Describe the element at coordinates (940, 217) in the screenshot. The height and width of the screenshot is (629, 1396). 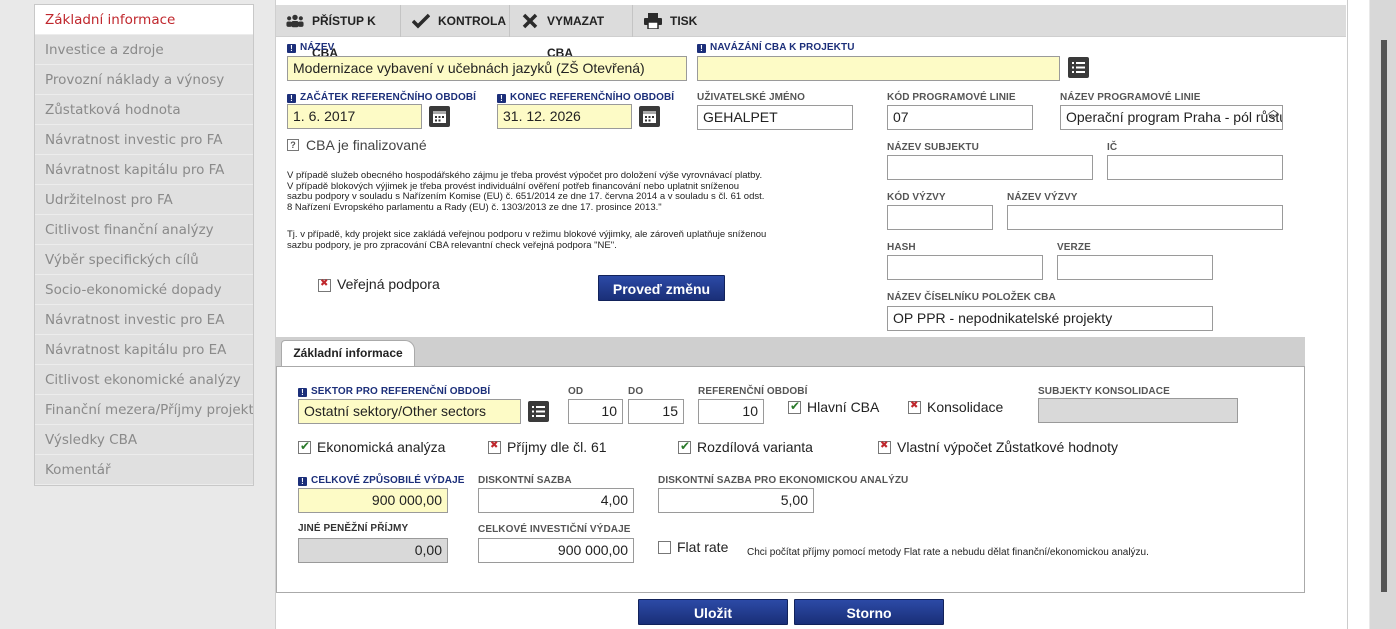
I see `kod-vyzvy-input` at that location.